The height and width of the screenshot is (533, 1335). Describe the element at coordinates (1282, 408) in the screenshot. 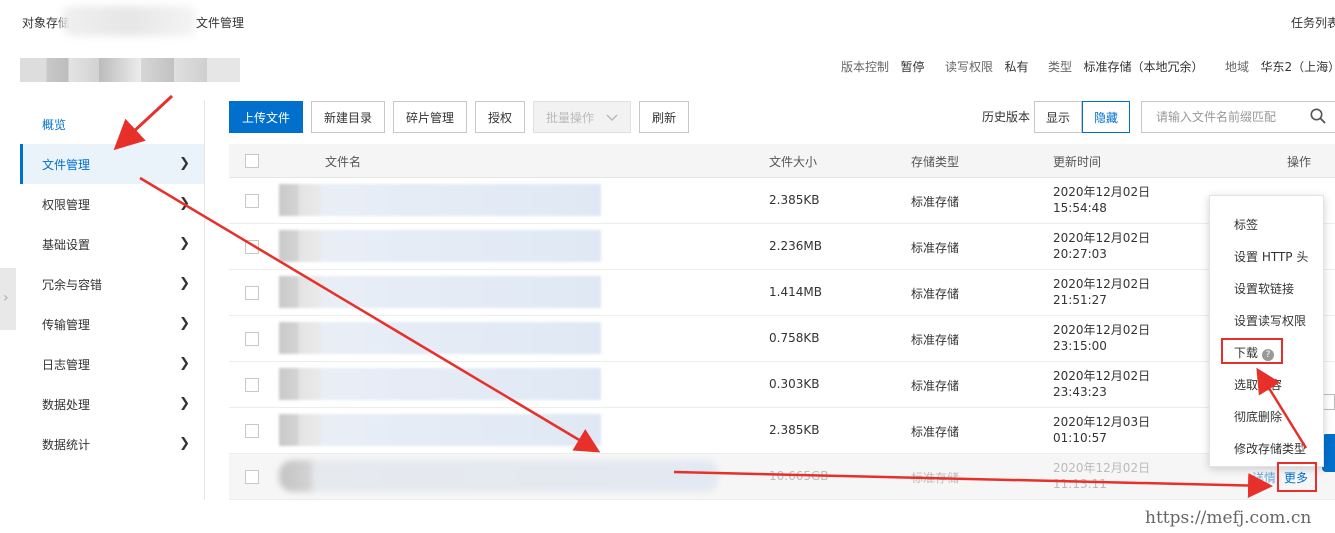

I see `arrow-to-download-item` at that location.